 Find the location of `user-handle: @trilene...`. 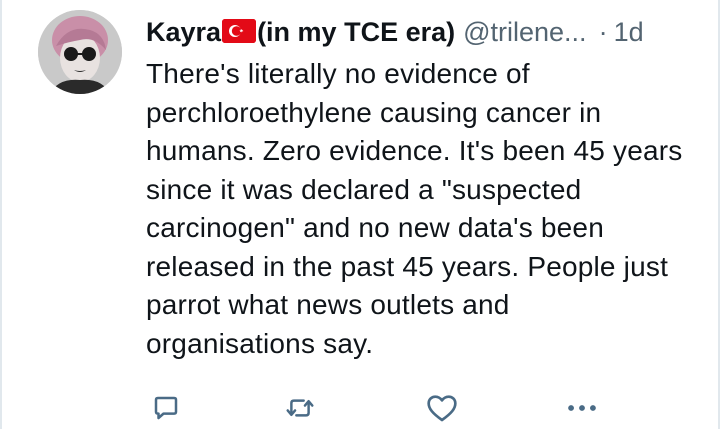

user-handle: @trilene... is located at coordinates (524, 32).